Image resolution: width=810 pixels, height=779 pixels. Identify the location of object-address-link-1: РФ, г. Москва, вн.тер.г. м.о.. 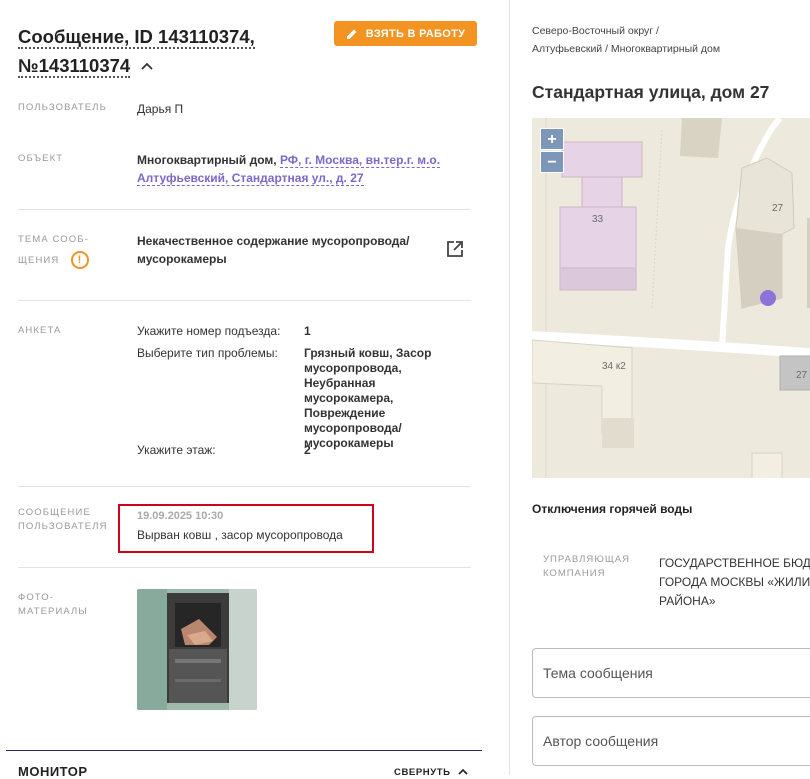
(360, 160).